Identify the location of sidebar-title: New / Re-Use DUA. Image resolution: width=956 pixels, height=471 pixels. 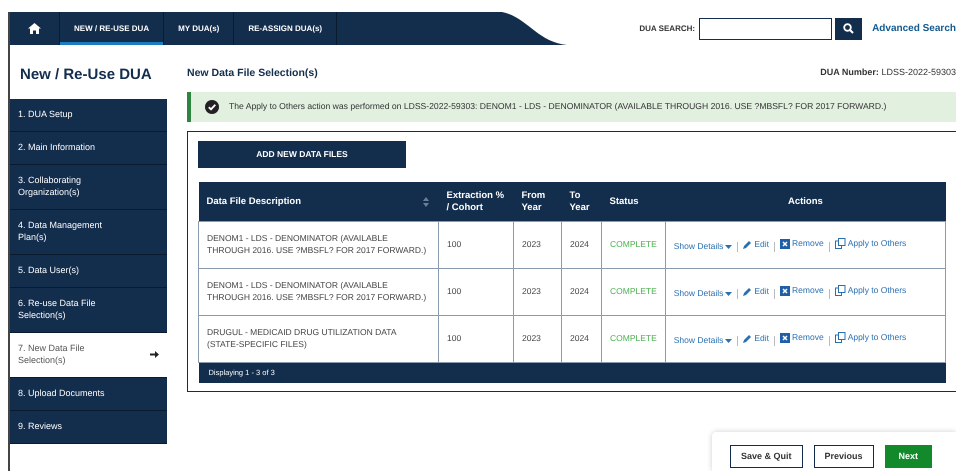
(86, 75).